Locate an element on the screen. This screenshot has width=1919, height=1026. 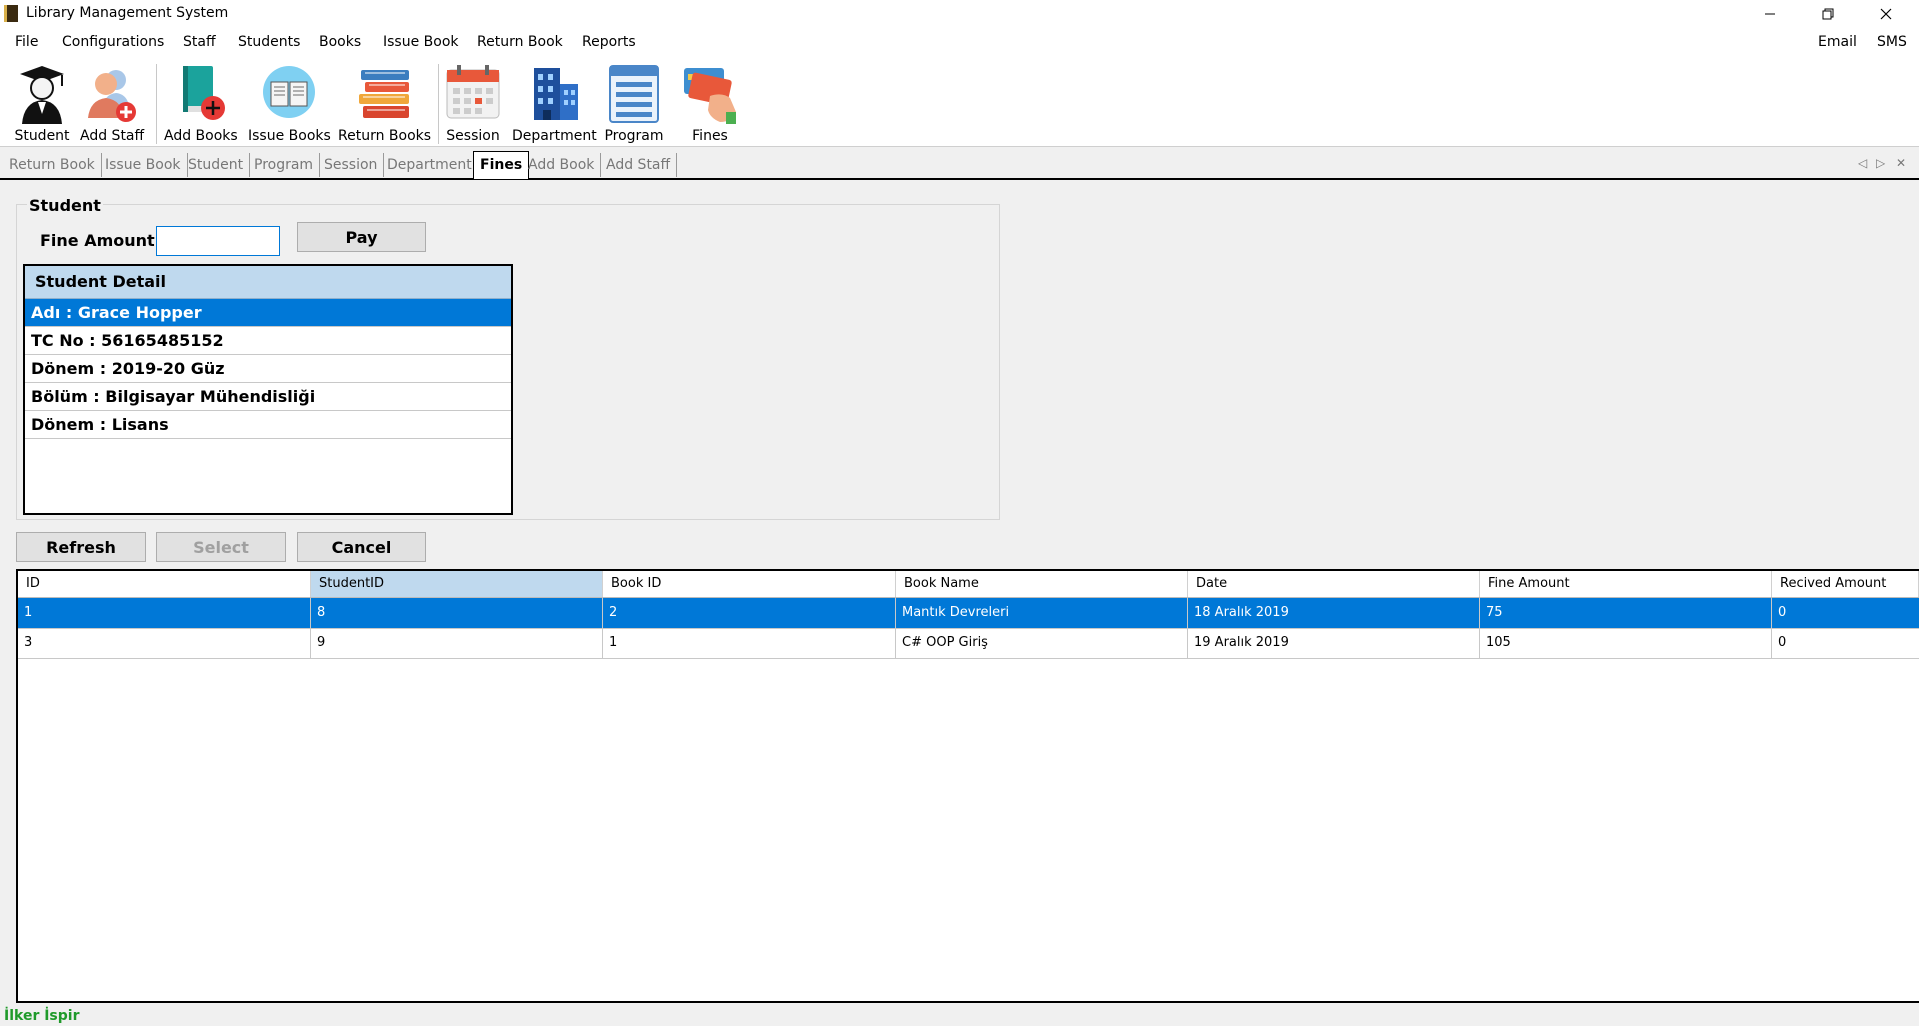
list-item: Adı : Grace Hopper is located at coordinates (268, 313).